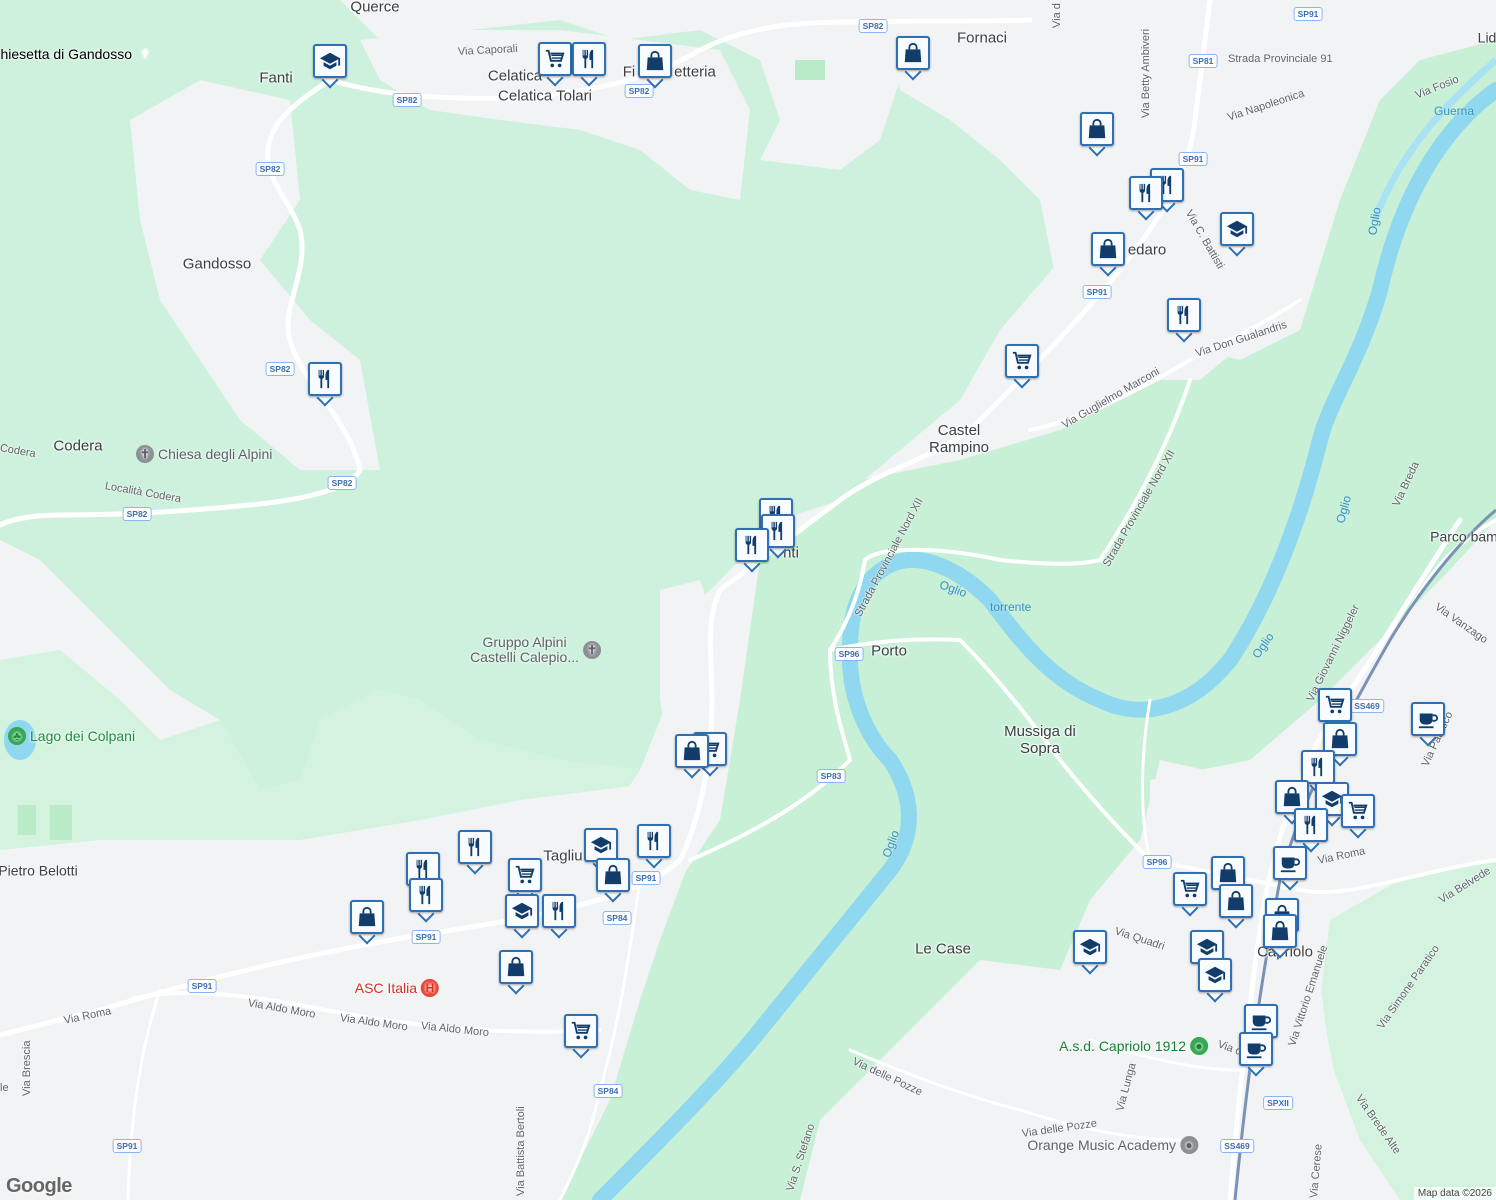 The image size is (1496, 1200). Describe the element at coordinates (1133, 1046) in the screenshot. I see `poi-asd-capriolo: ● A.s.d. Capriolo 1912` at that location.